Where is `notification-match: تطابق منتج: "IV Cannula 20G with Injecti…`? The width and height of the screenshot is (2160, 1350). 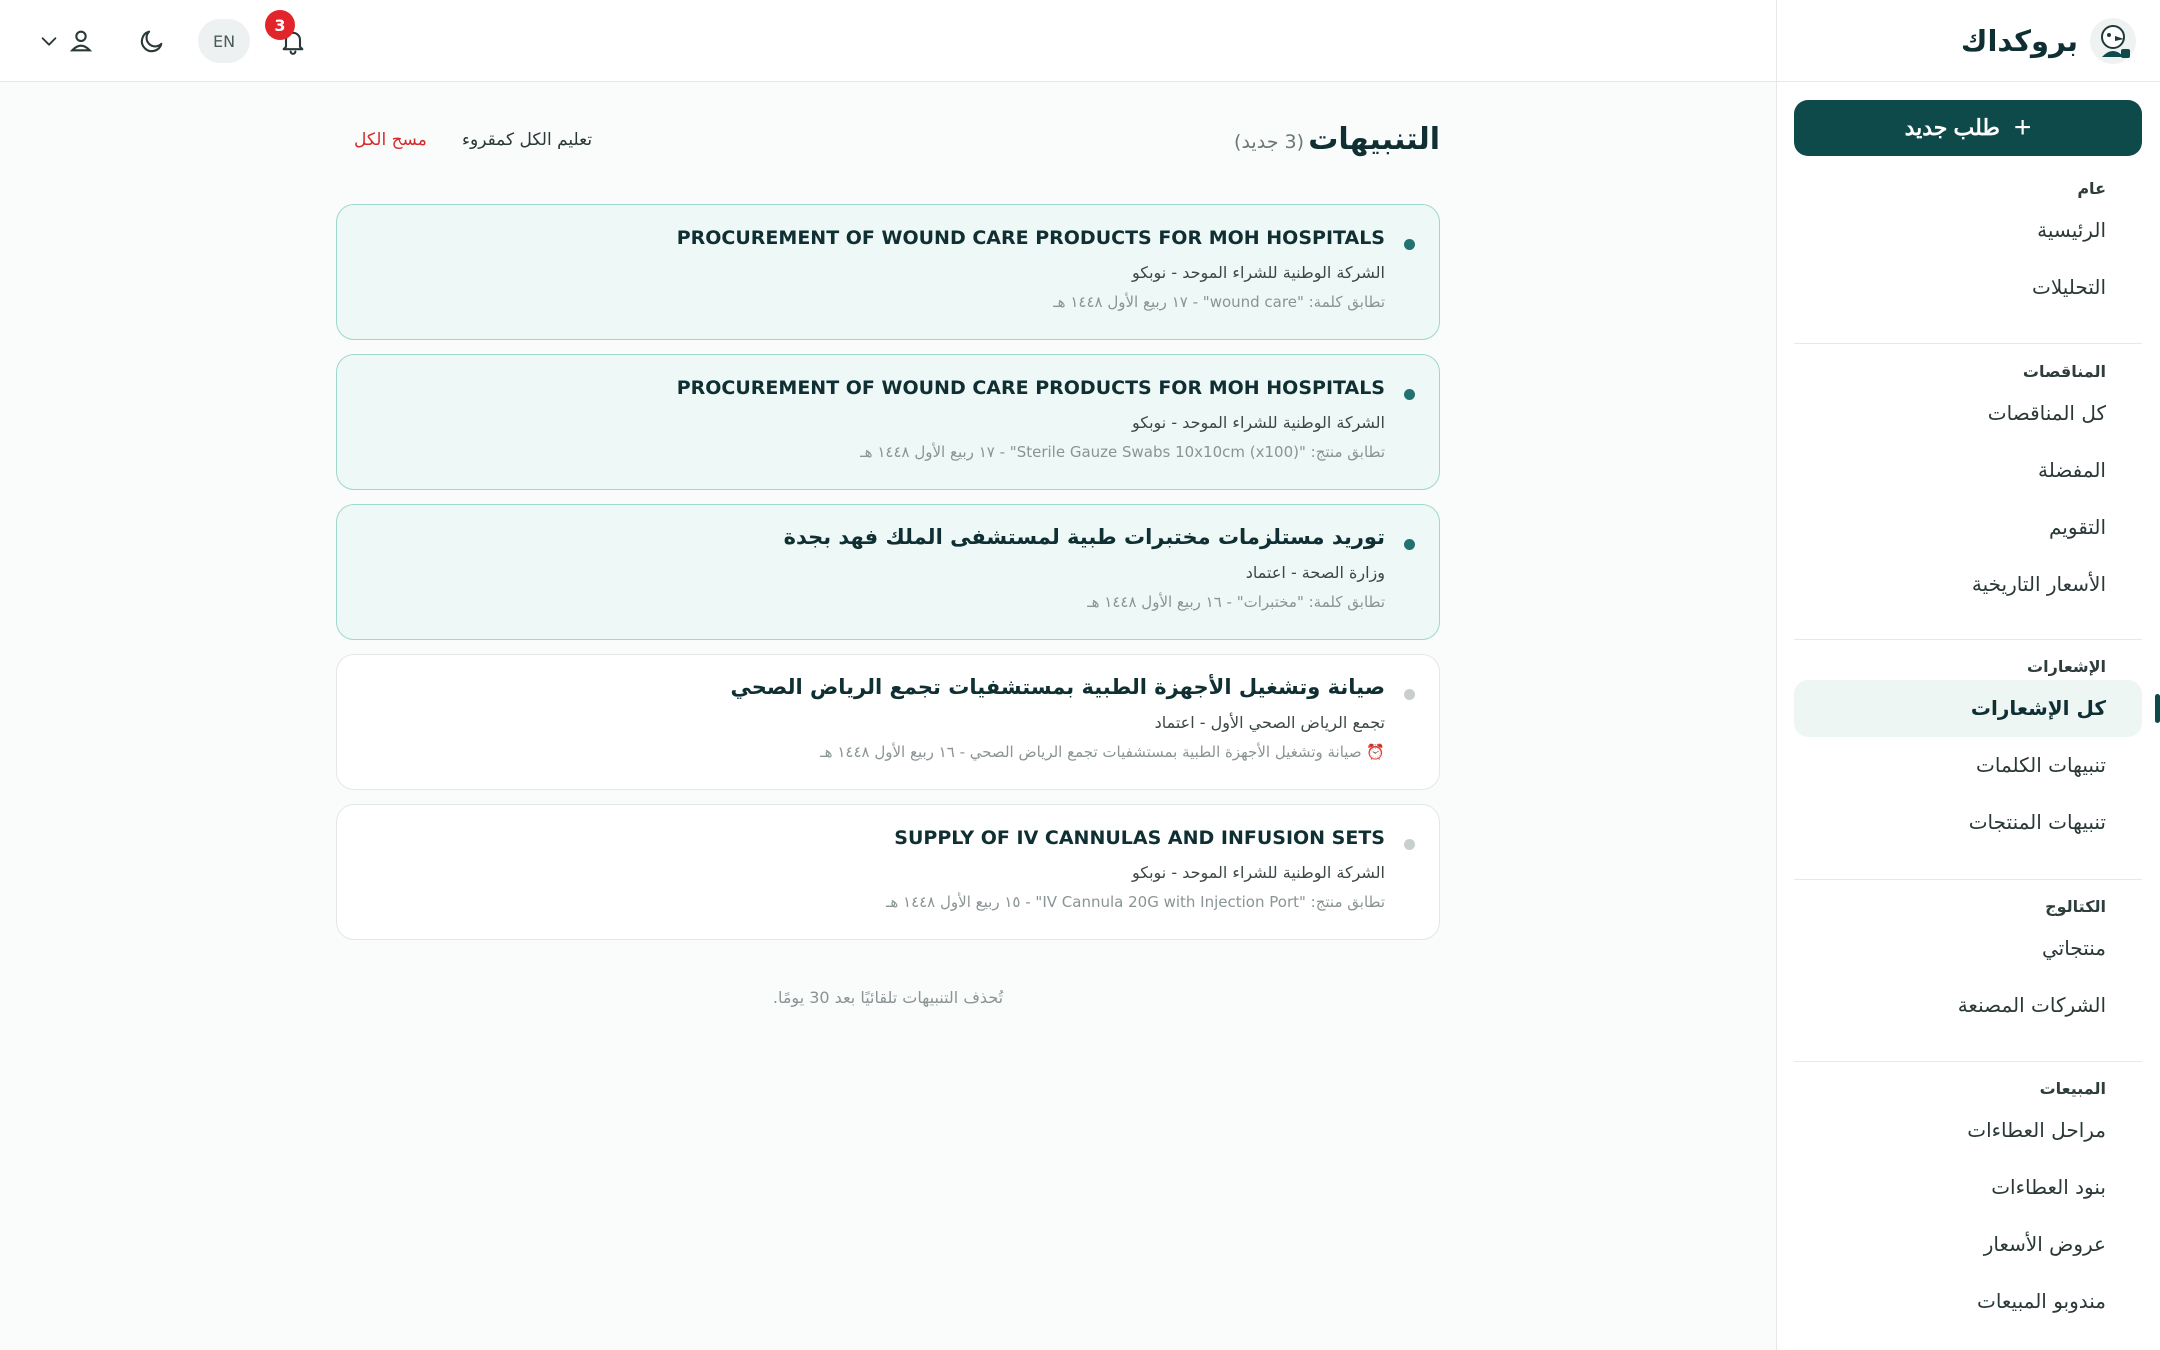 notification-match: تطابق منتج: "IV Cannula 20G with Injecti… is located at coordinates (1135, 902).